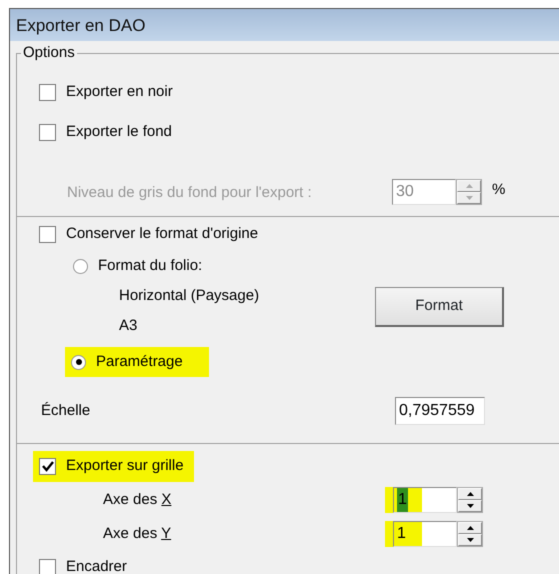  Describe the element at coordinates (139, 362) in the screenshot. I see `radio-label: Paramétrage` at that location.